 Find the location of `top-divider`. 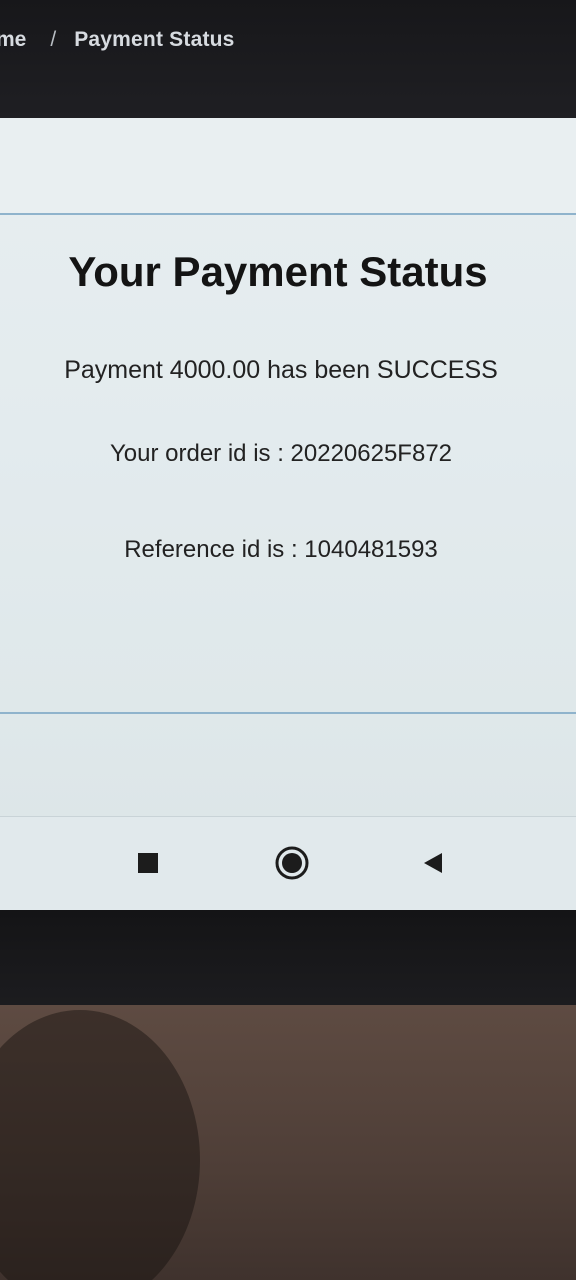

top-divider is located at coordinates (288, 214).